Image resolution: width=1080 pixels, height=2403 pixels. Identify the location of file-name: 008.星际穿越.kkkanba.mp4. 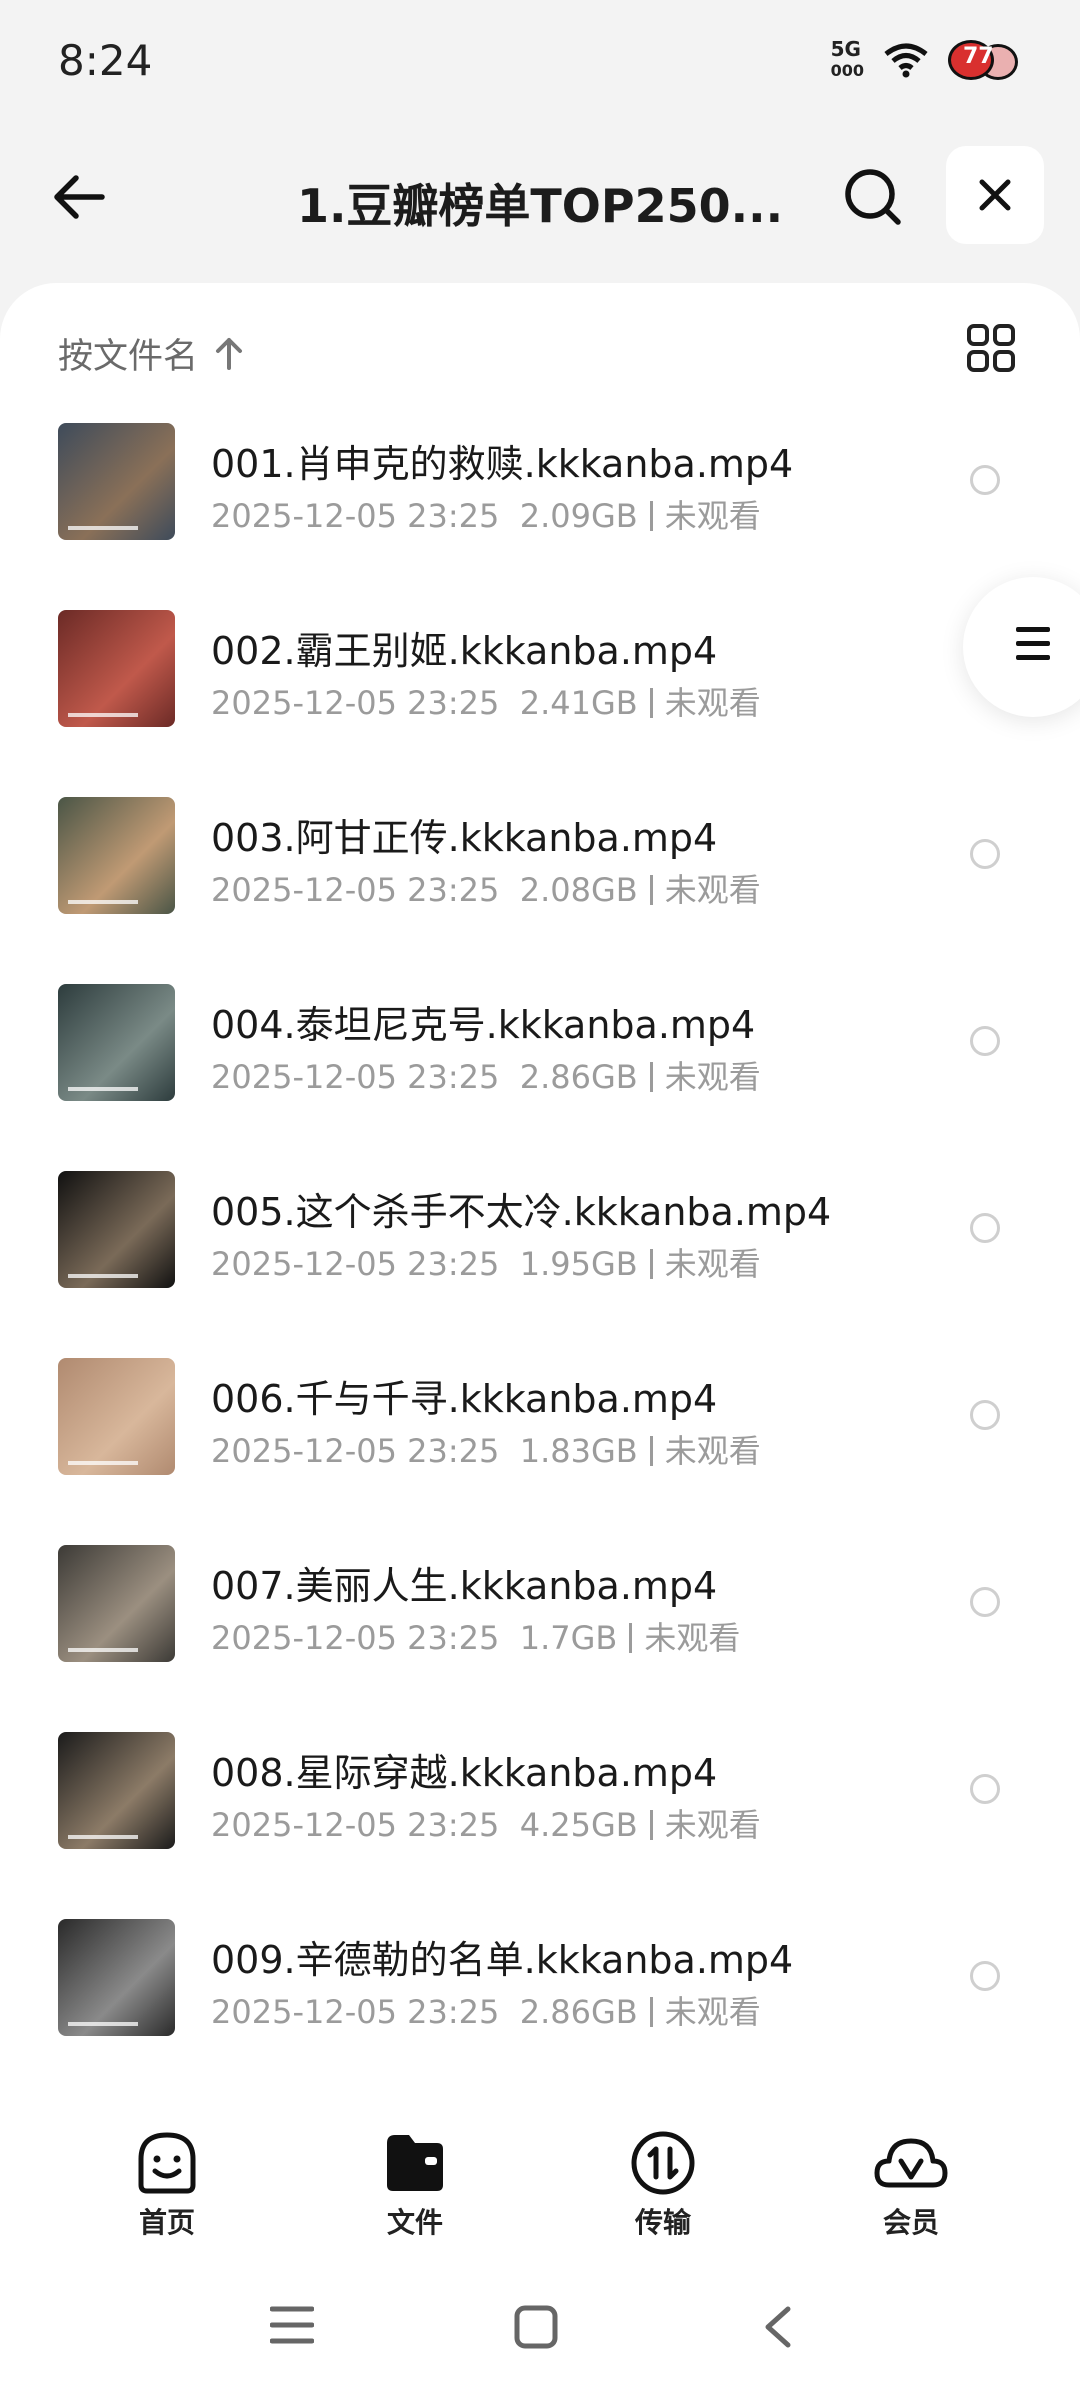
(464, 1773).